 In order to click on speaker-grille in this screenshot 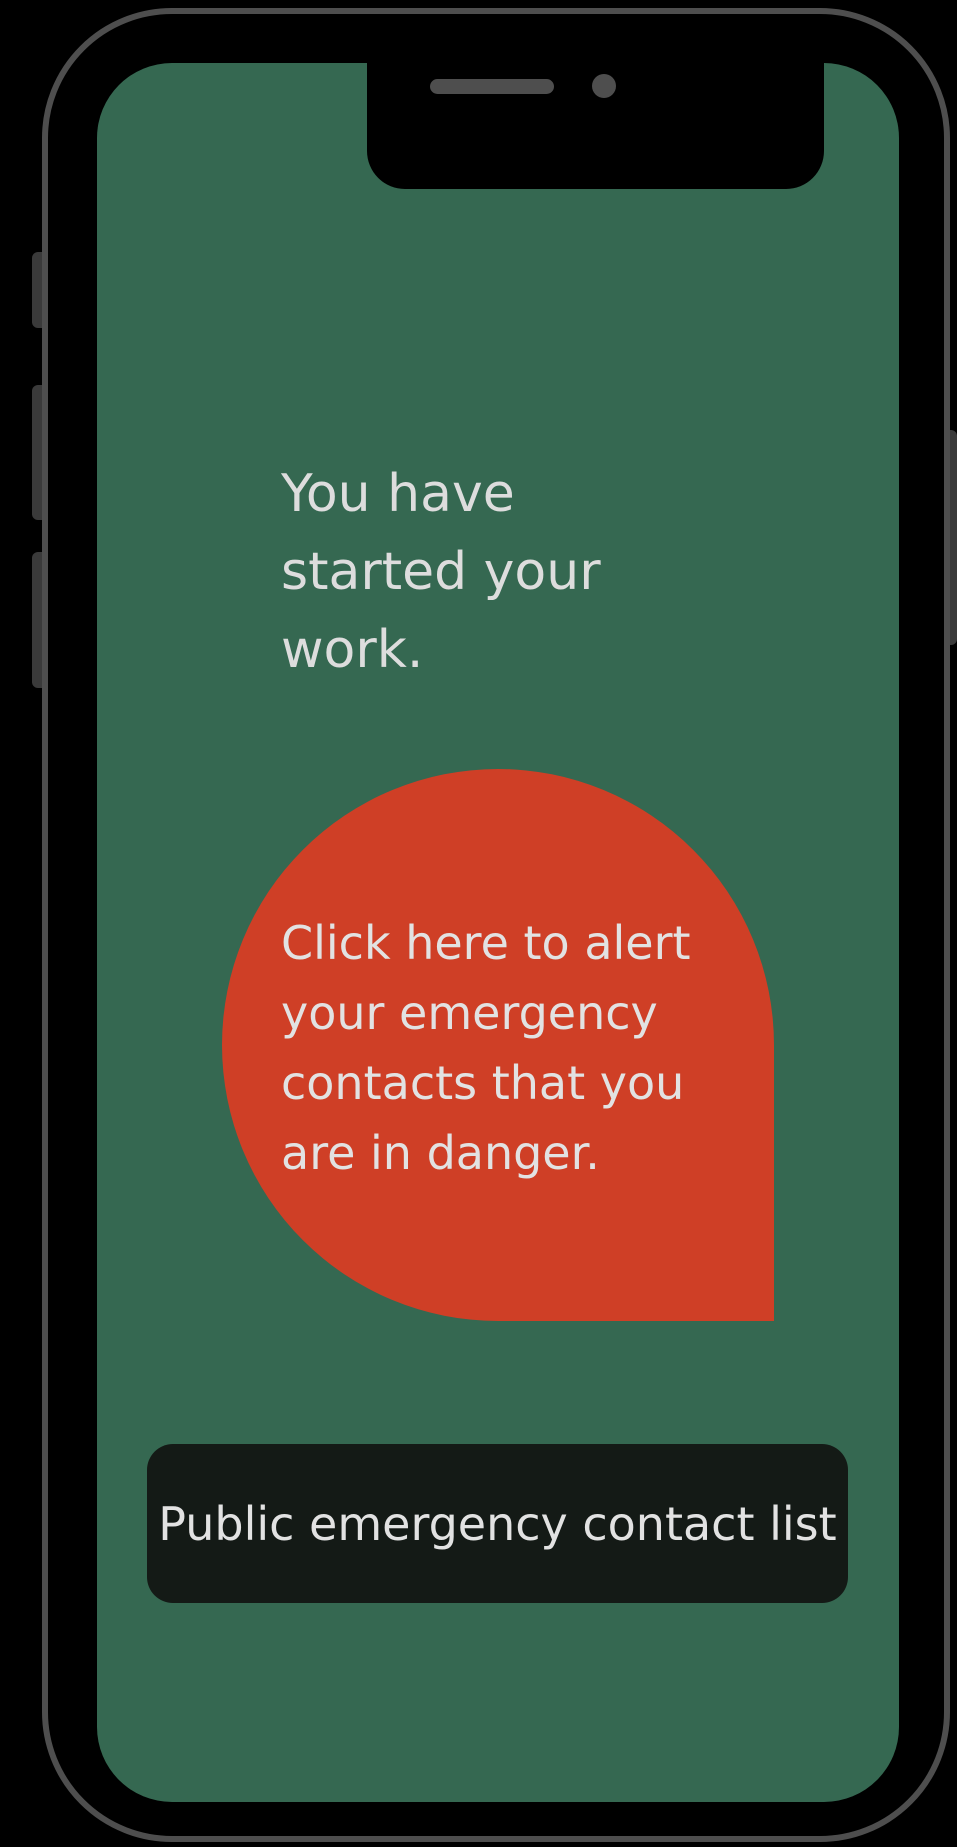, I will do `click(492, 86)`.